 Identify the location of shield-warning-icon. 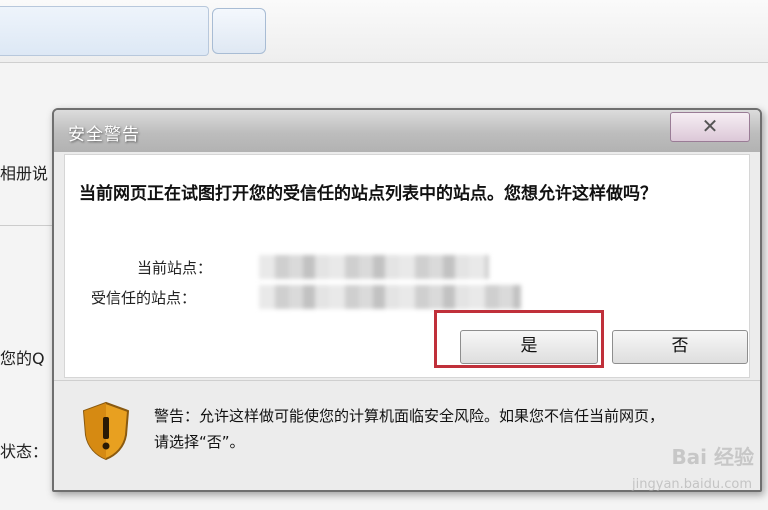
(106, 431).